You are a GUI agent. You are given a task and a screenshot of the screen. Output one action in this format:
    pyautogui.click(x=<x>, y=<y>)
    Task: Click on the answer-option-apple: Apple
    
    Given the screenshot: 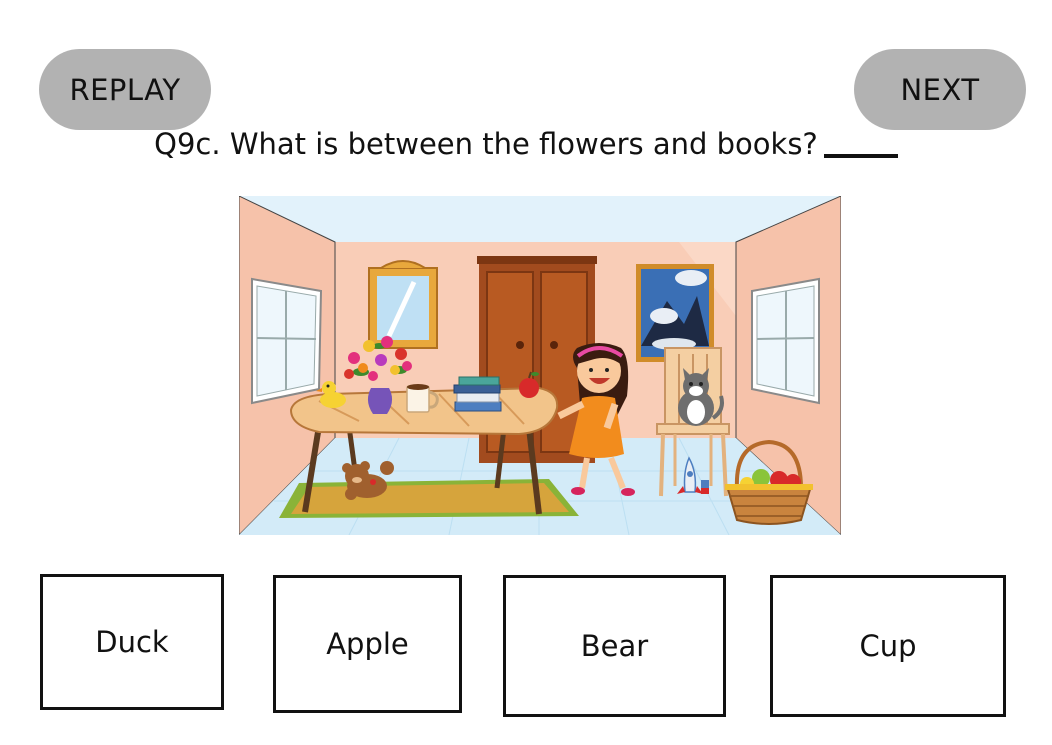 What is the action you would take?
    pyautogui.click(x=367, y=644)
    